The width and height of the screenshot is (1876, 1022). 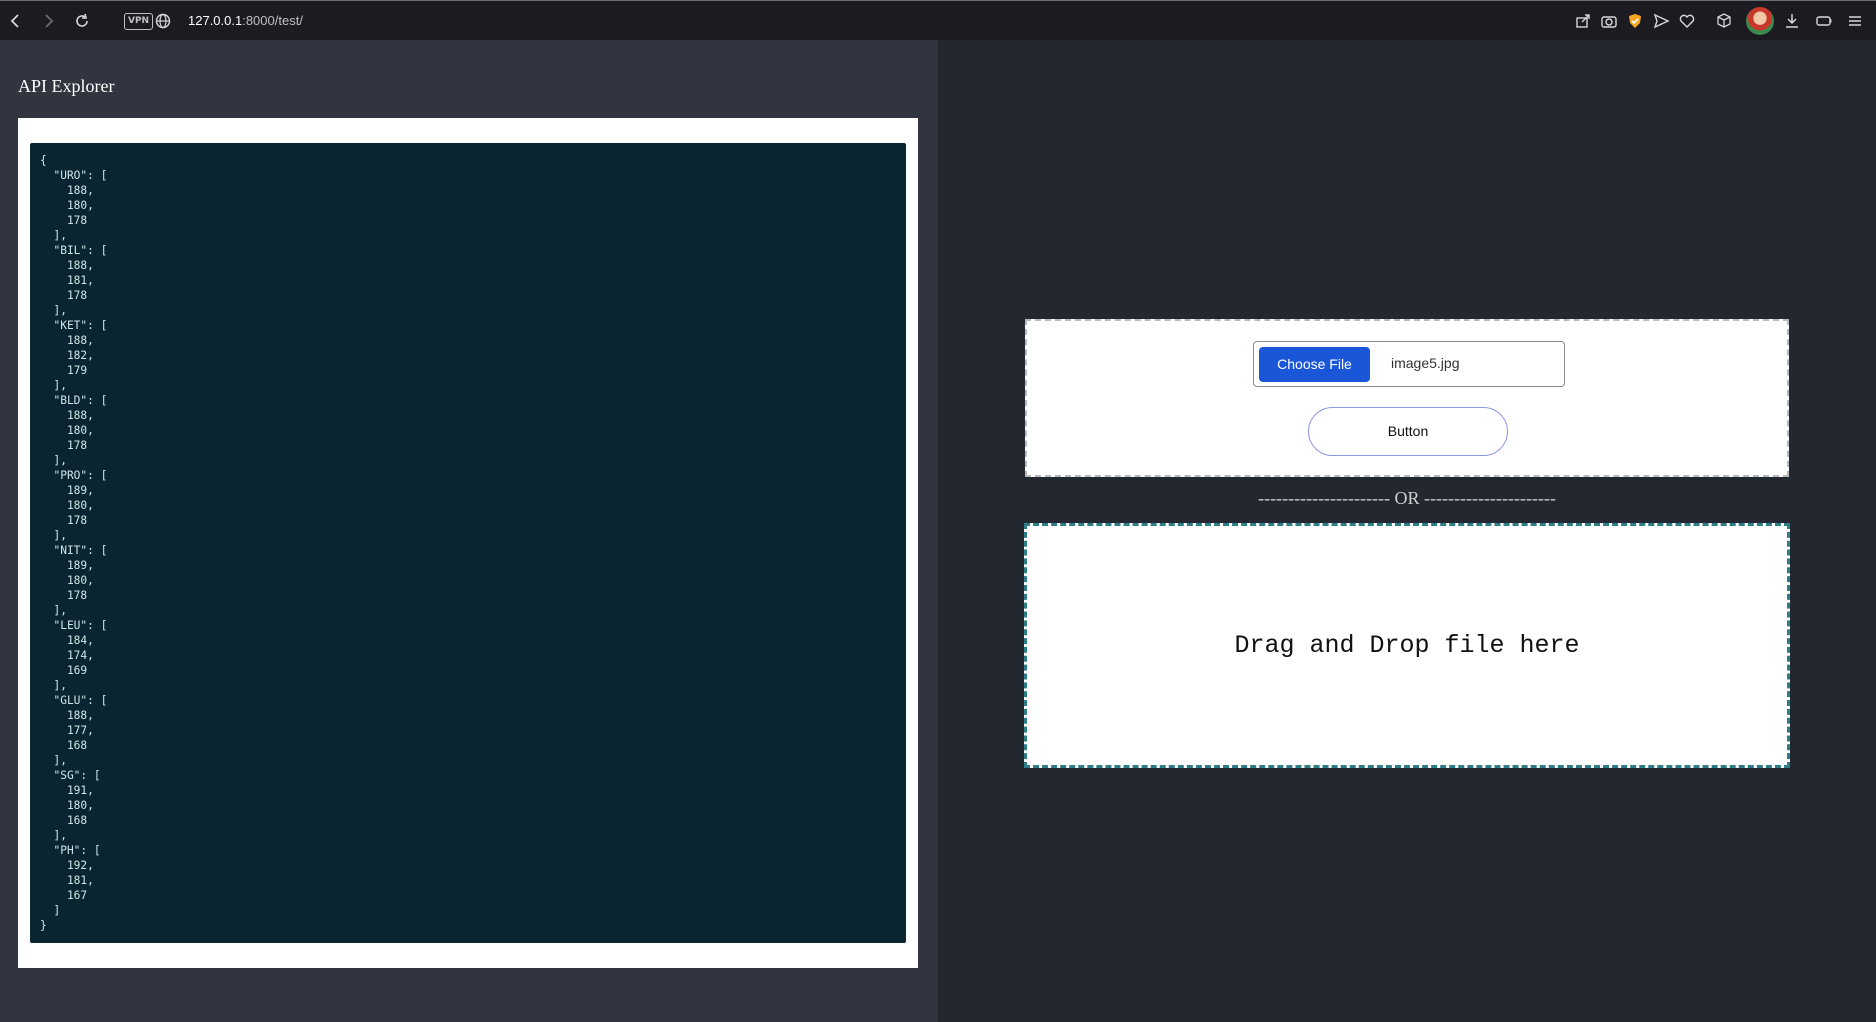 I want to click on choose-file-button: Choose File, so click(x=1314, y=364).